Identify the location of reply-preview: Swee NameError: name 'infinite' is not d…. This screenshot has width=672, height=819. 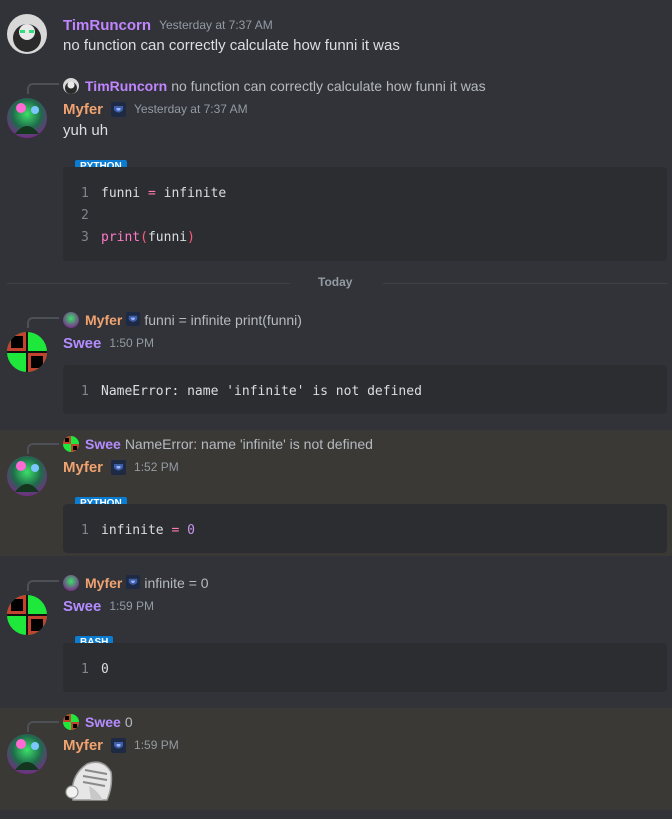
(218, 444).